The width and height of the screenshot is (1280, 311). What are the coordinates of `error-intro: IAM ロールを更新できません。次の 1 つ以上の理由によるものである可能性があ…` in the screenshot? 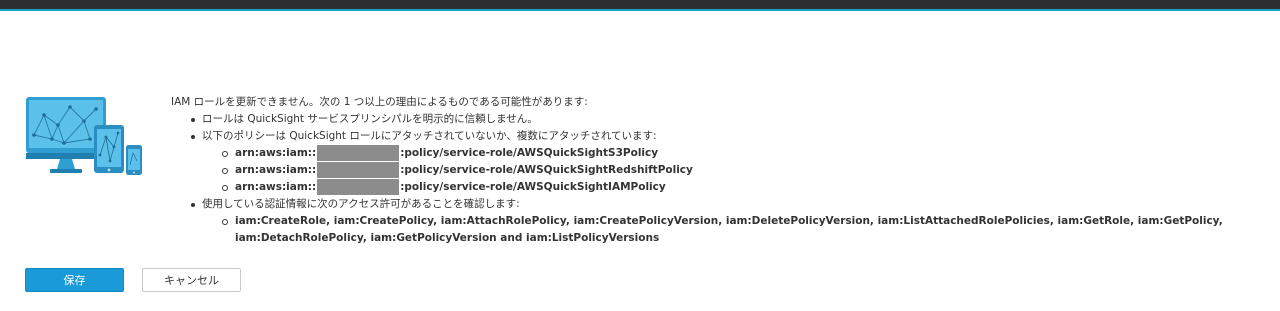 It's located at (379, 102).